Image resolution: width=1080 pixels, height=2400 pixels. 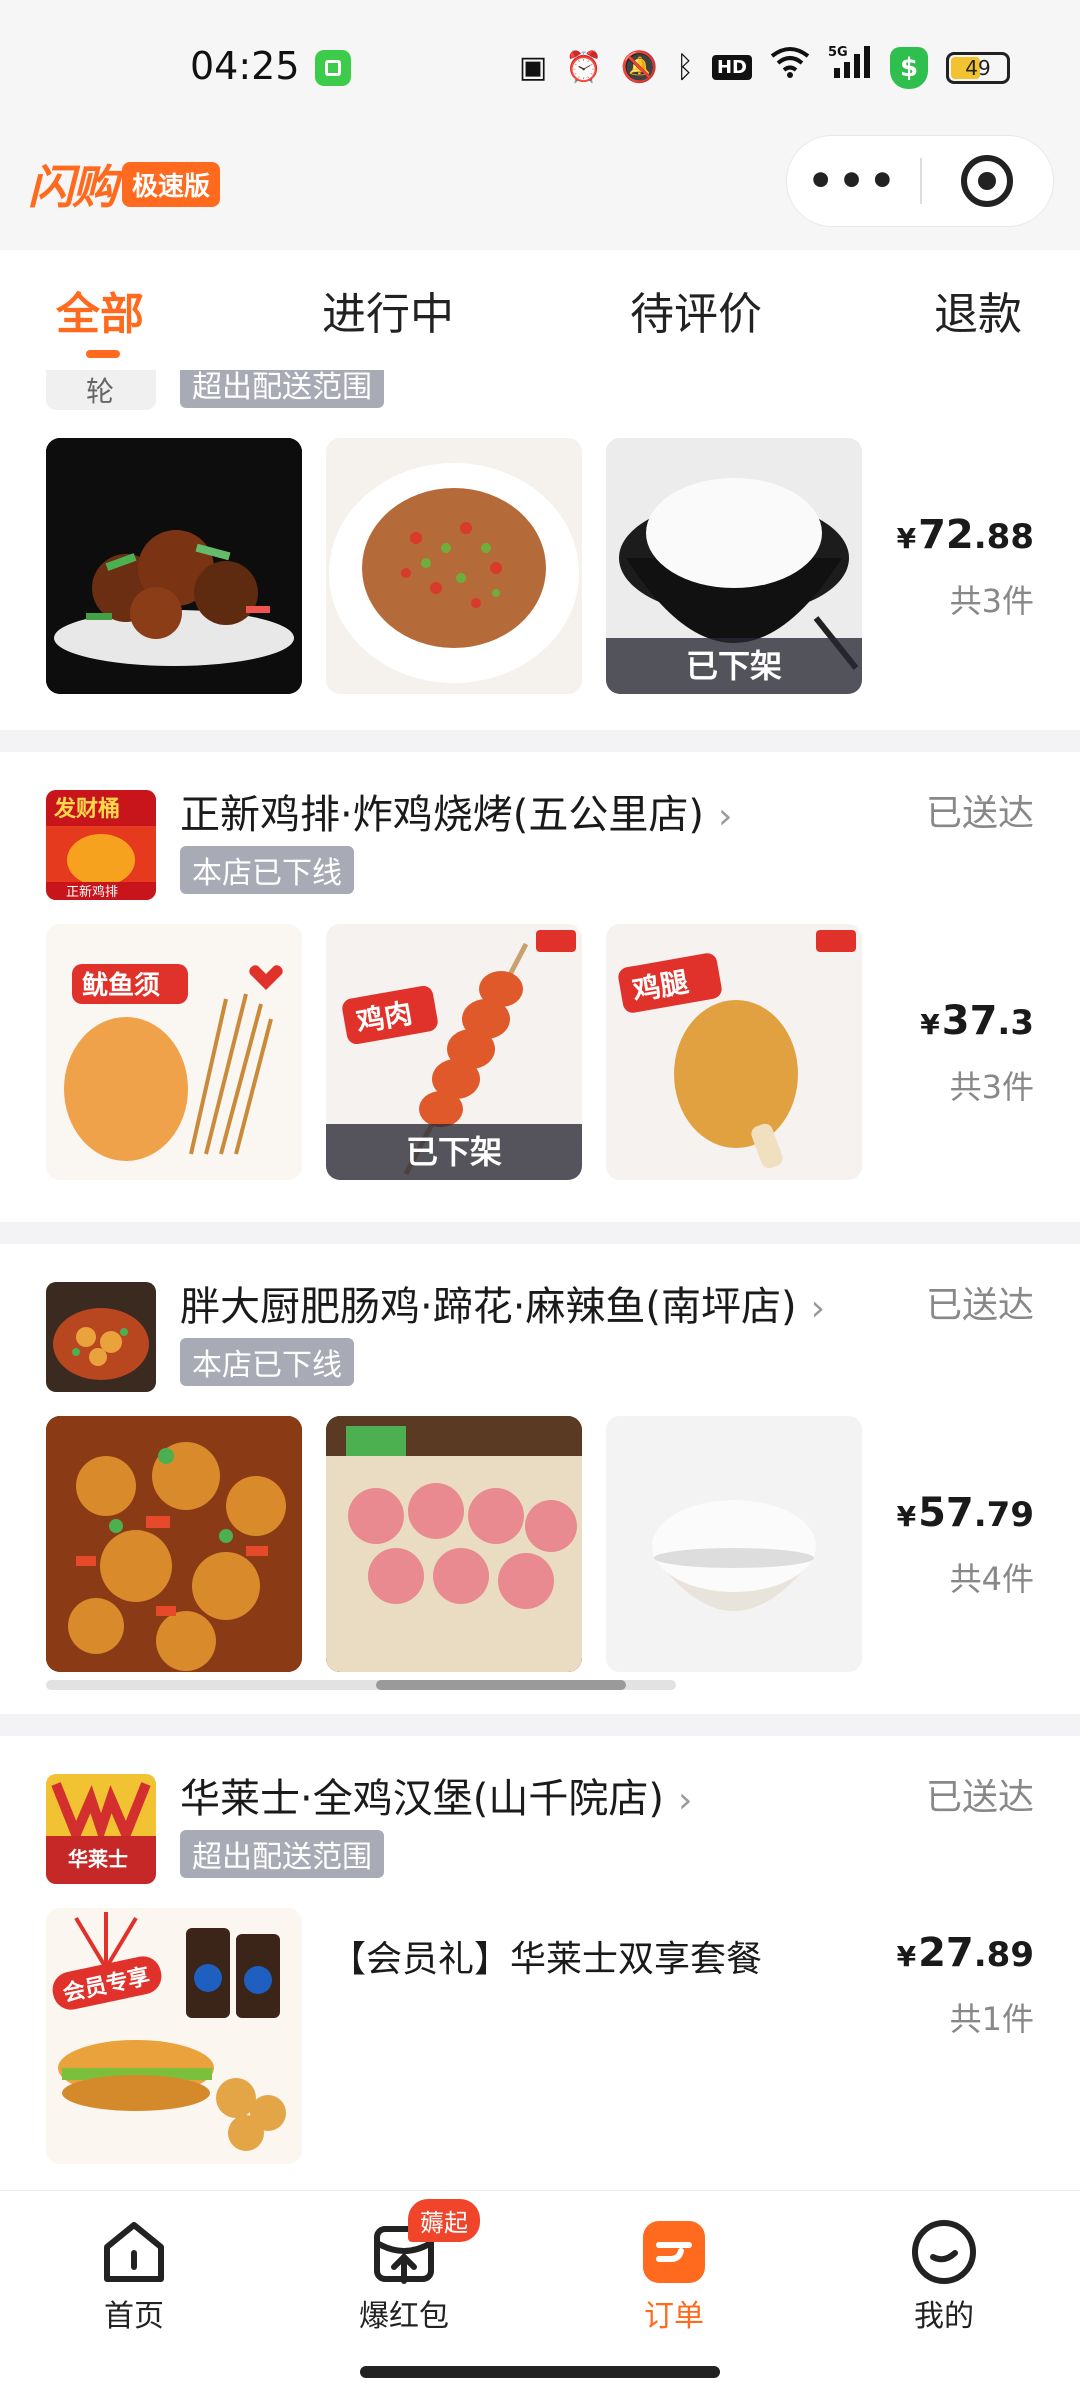 What do you see at coordinates (853, 181) in the screenshot?
I see `more-dots-icon: •••` at bounding box center [853, 181].